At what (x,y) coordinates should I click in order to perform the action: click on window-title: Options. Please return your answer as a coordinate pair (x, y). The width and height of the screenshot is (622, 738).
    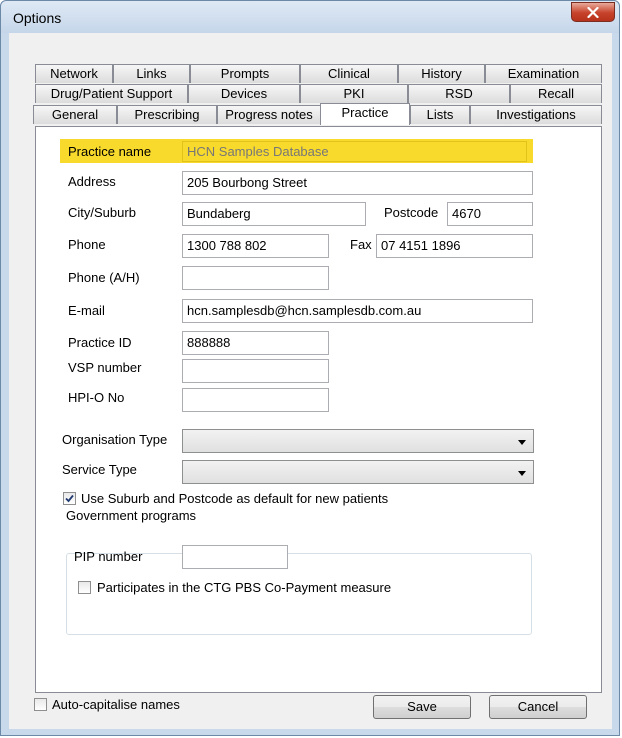
    Looking at the image, I should click on (37, 18).